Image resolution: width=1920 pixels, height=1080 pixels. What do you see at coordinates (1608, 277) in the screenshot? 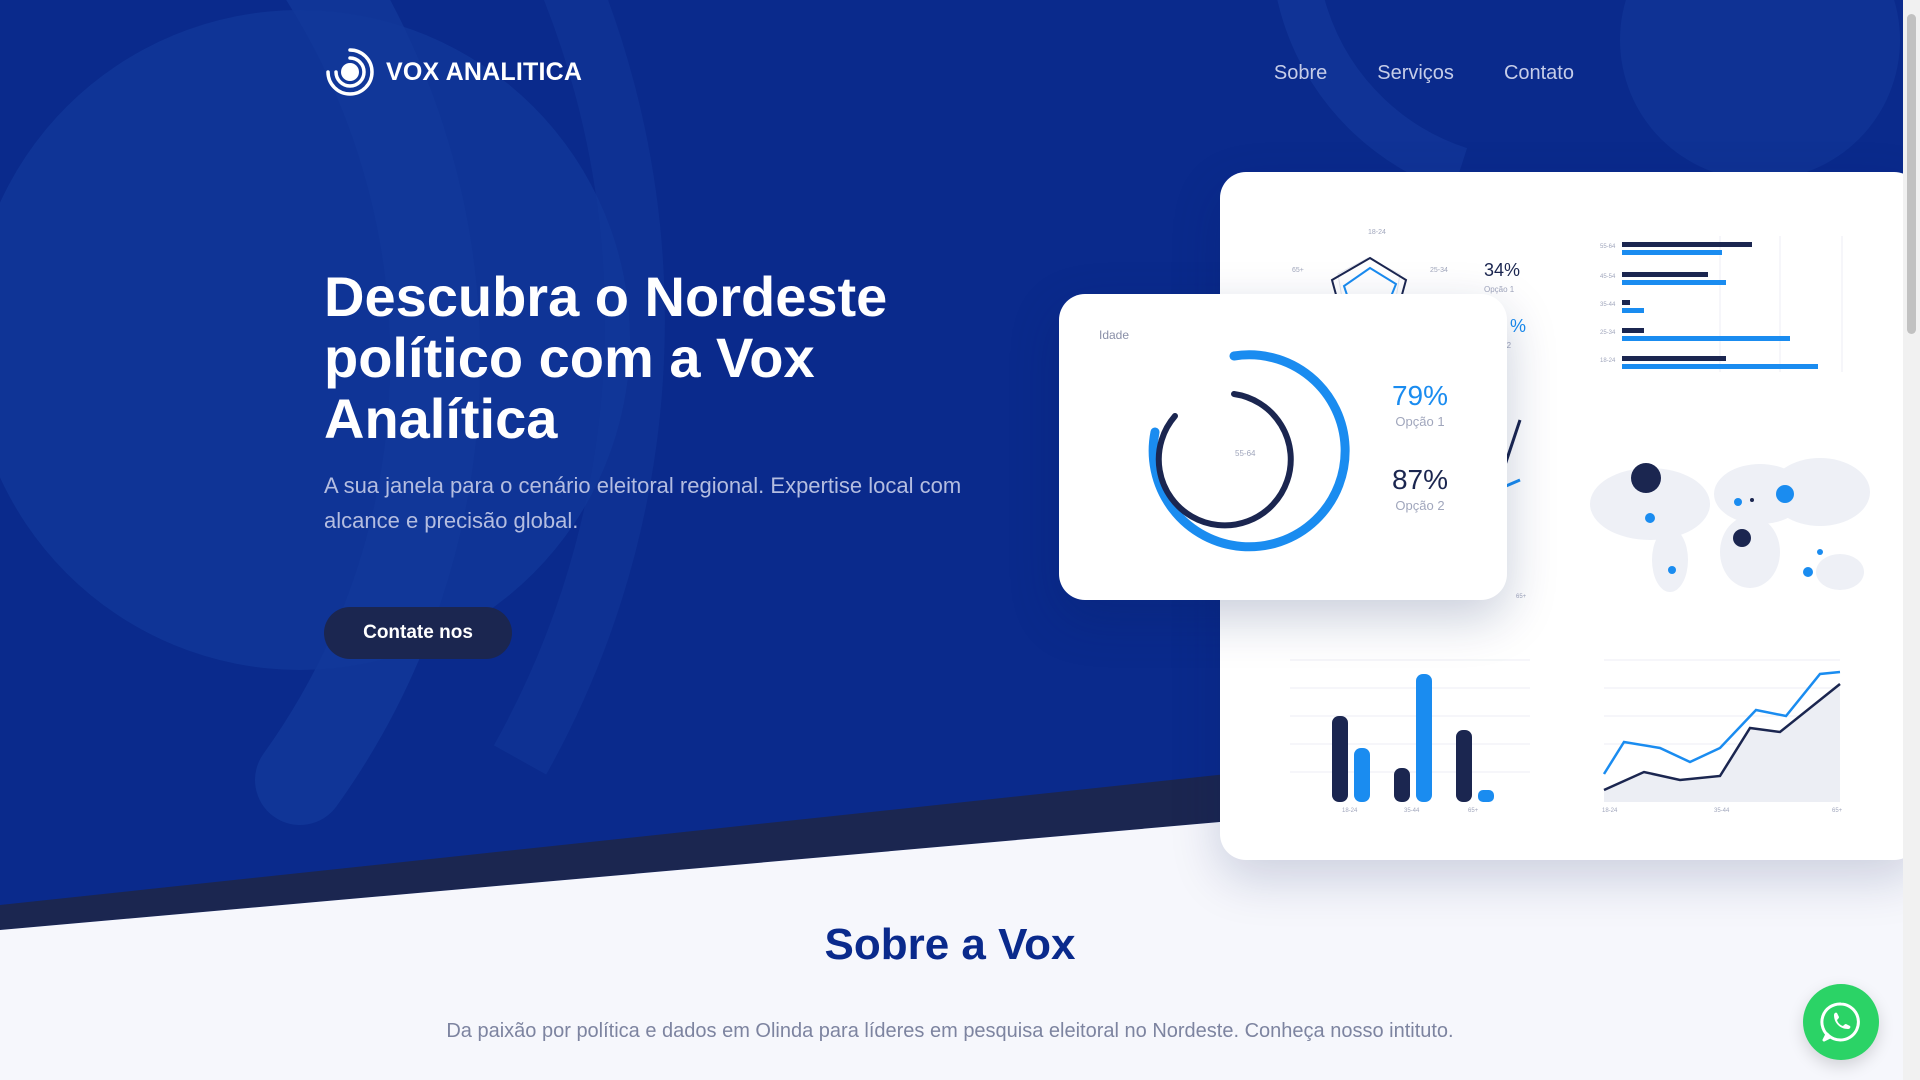
I see `hbar-label-2: 45-54` at bounding box center [1608, 277].